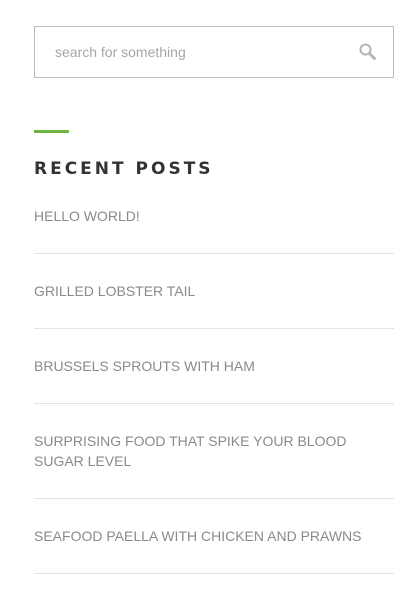 The height and width of the screenshot is (601, 410). Describe the element at coordinates (214, 536) in the screenshot. I see `post-link-seafood-paella: SEAFOOD PAELLA WITH CHICKEN AND PRAWNS` at that location.